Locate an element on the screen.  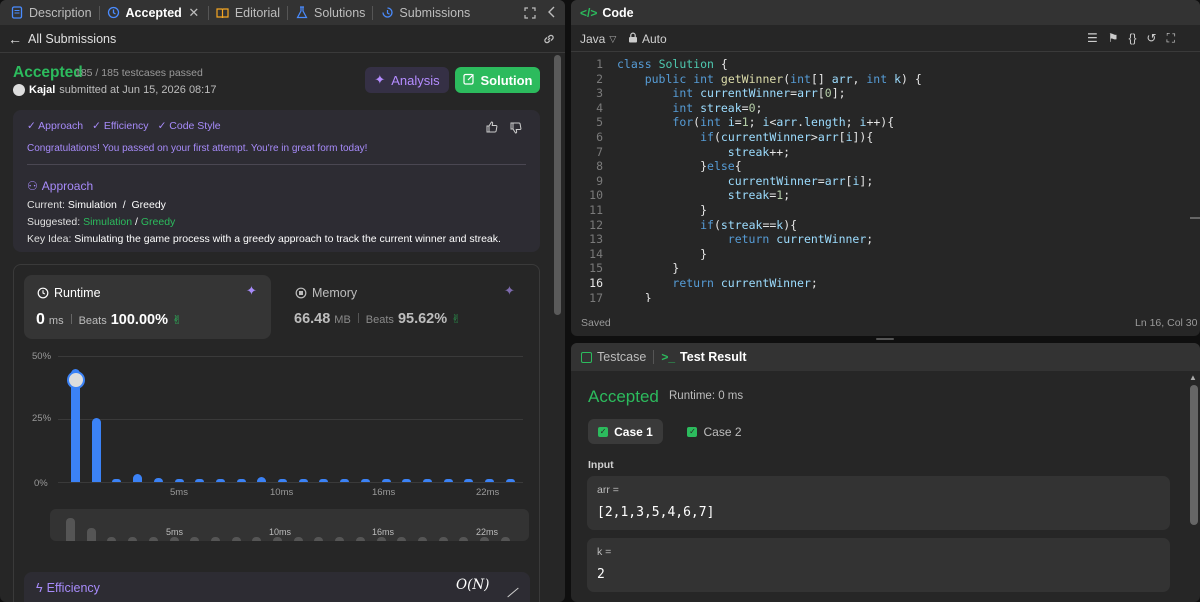
code-line: 6 if(currentWinner>arr[i]){ is located at coordinates (885, 137).